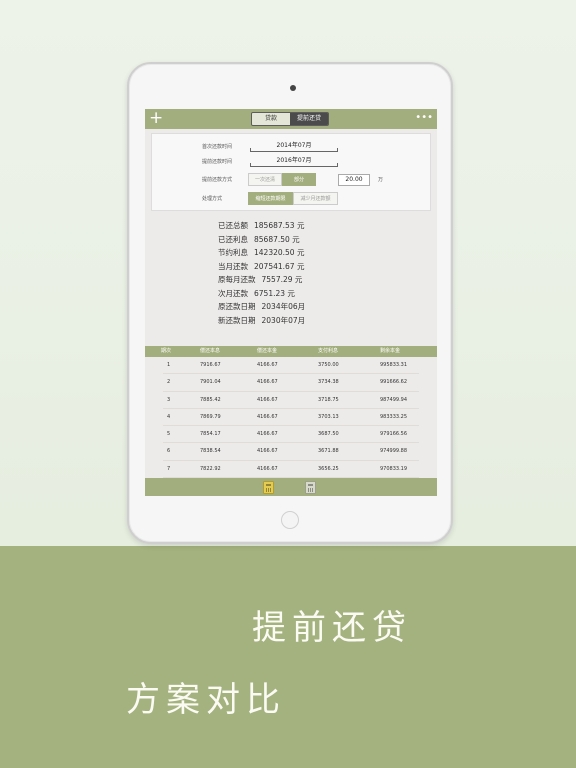 This screenshot has width=576, height=768. Describe the element at coordinates (210, 416) in the screenshot. I see `cell-installment: 7869.79` at that location.